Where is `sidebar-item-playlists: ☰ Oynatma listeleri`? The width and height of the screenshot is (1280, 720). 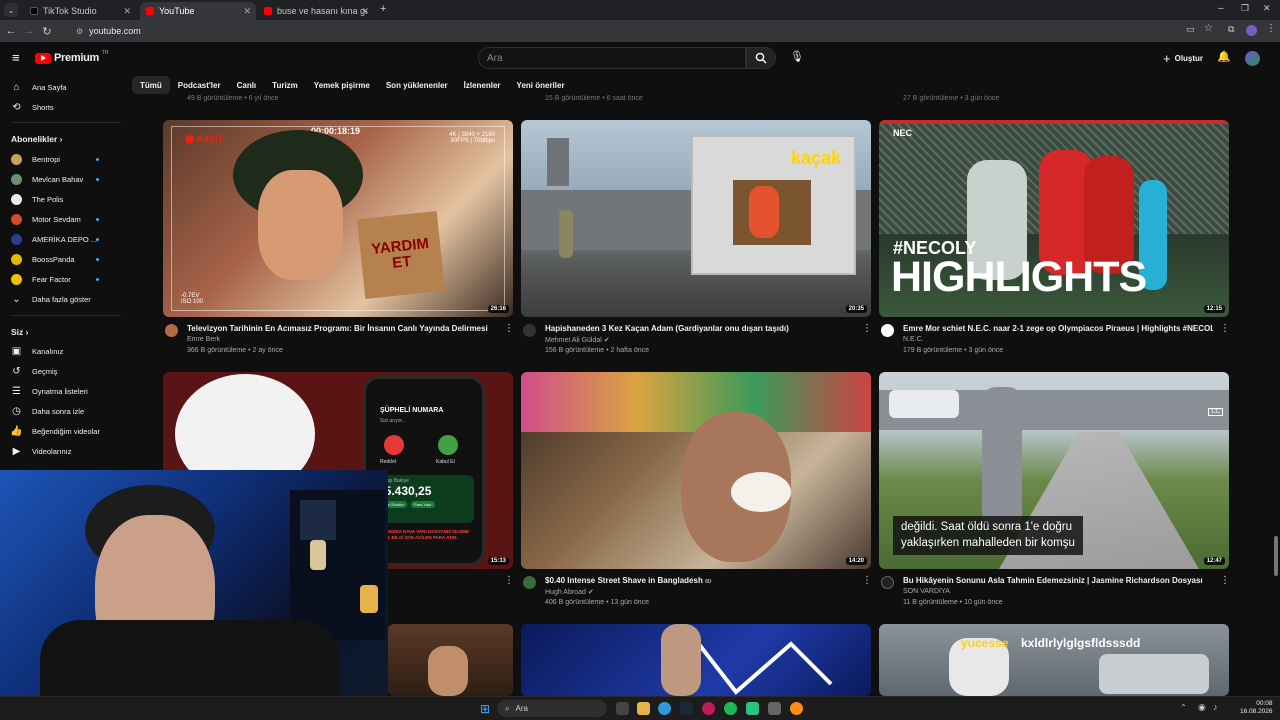 sidebar-item-playlists: ☰ Oynatma listeleri is located at coordinates (49, 391).